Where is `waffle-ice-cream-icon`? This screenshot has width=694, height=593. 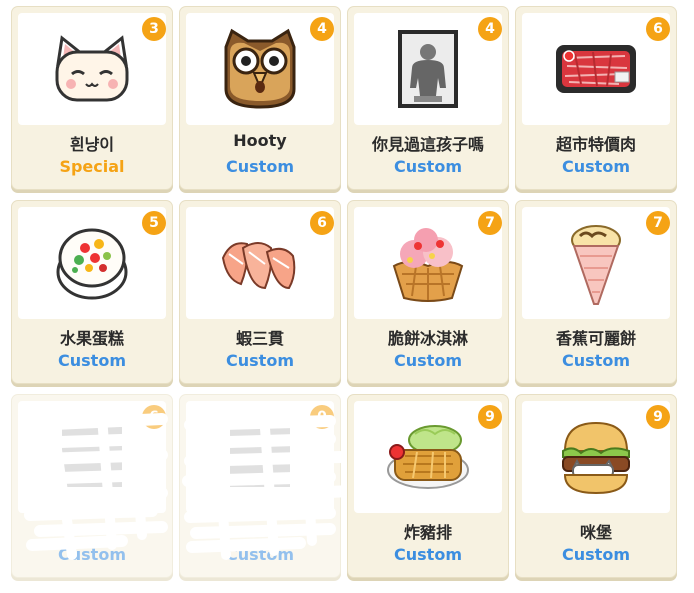 waffle-ice-cream-icon is located at coordinates (428, 263).